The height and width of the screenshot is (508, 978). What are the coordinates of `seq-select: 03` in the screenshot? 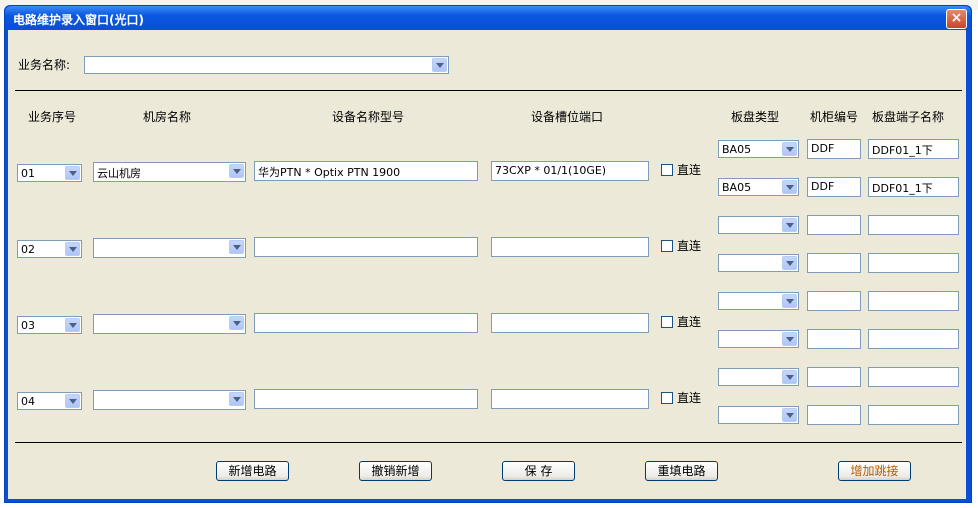 It's located at (49, 325).